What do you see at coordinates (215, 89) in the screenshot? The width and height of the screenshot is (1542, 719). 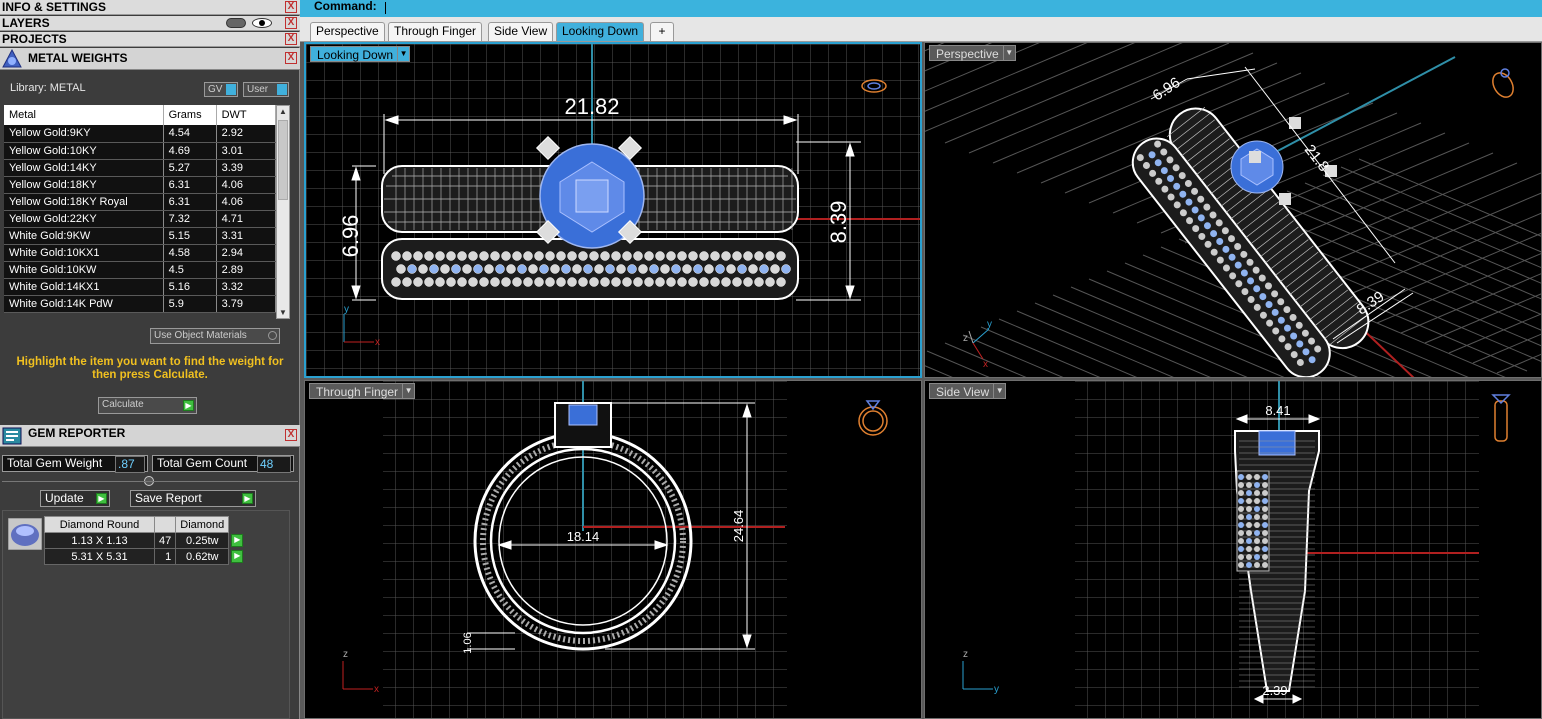 I see `gv-label: GV` at bounding box center [215, 89].